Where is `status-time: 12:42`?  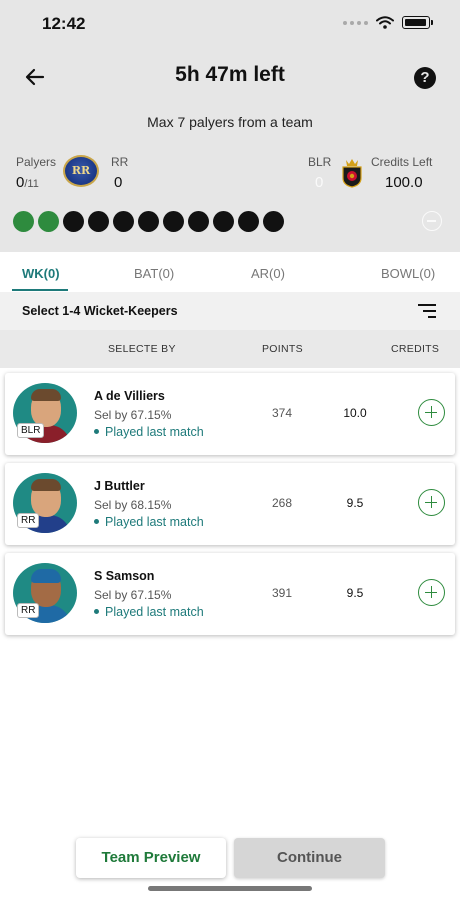
status-time: 12:42 is located at coordinates (64, 23).